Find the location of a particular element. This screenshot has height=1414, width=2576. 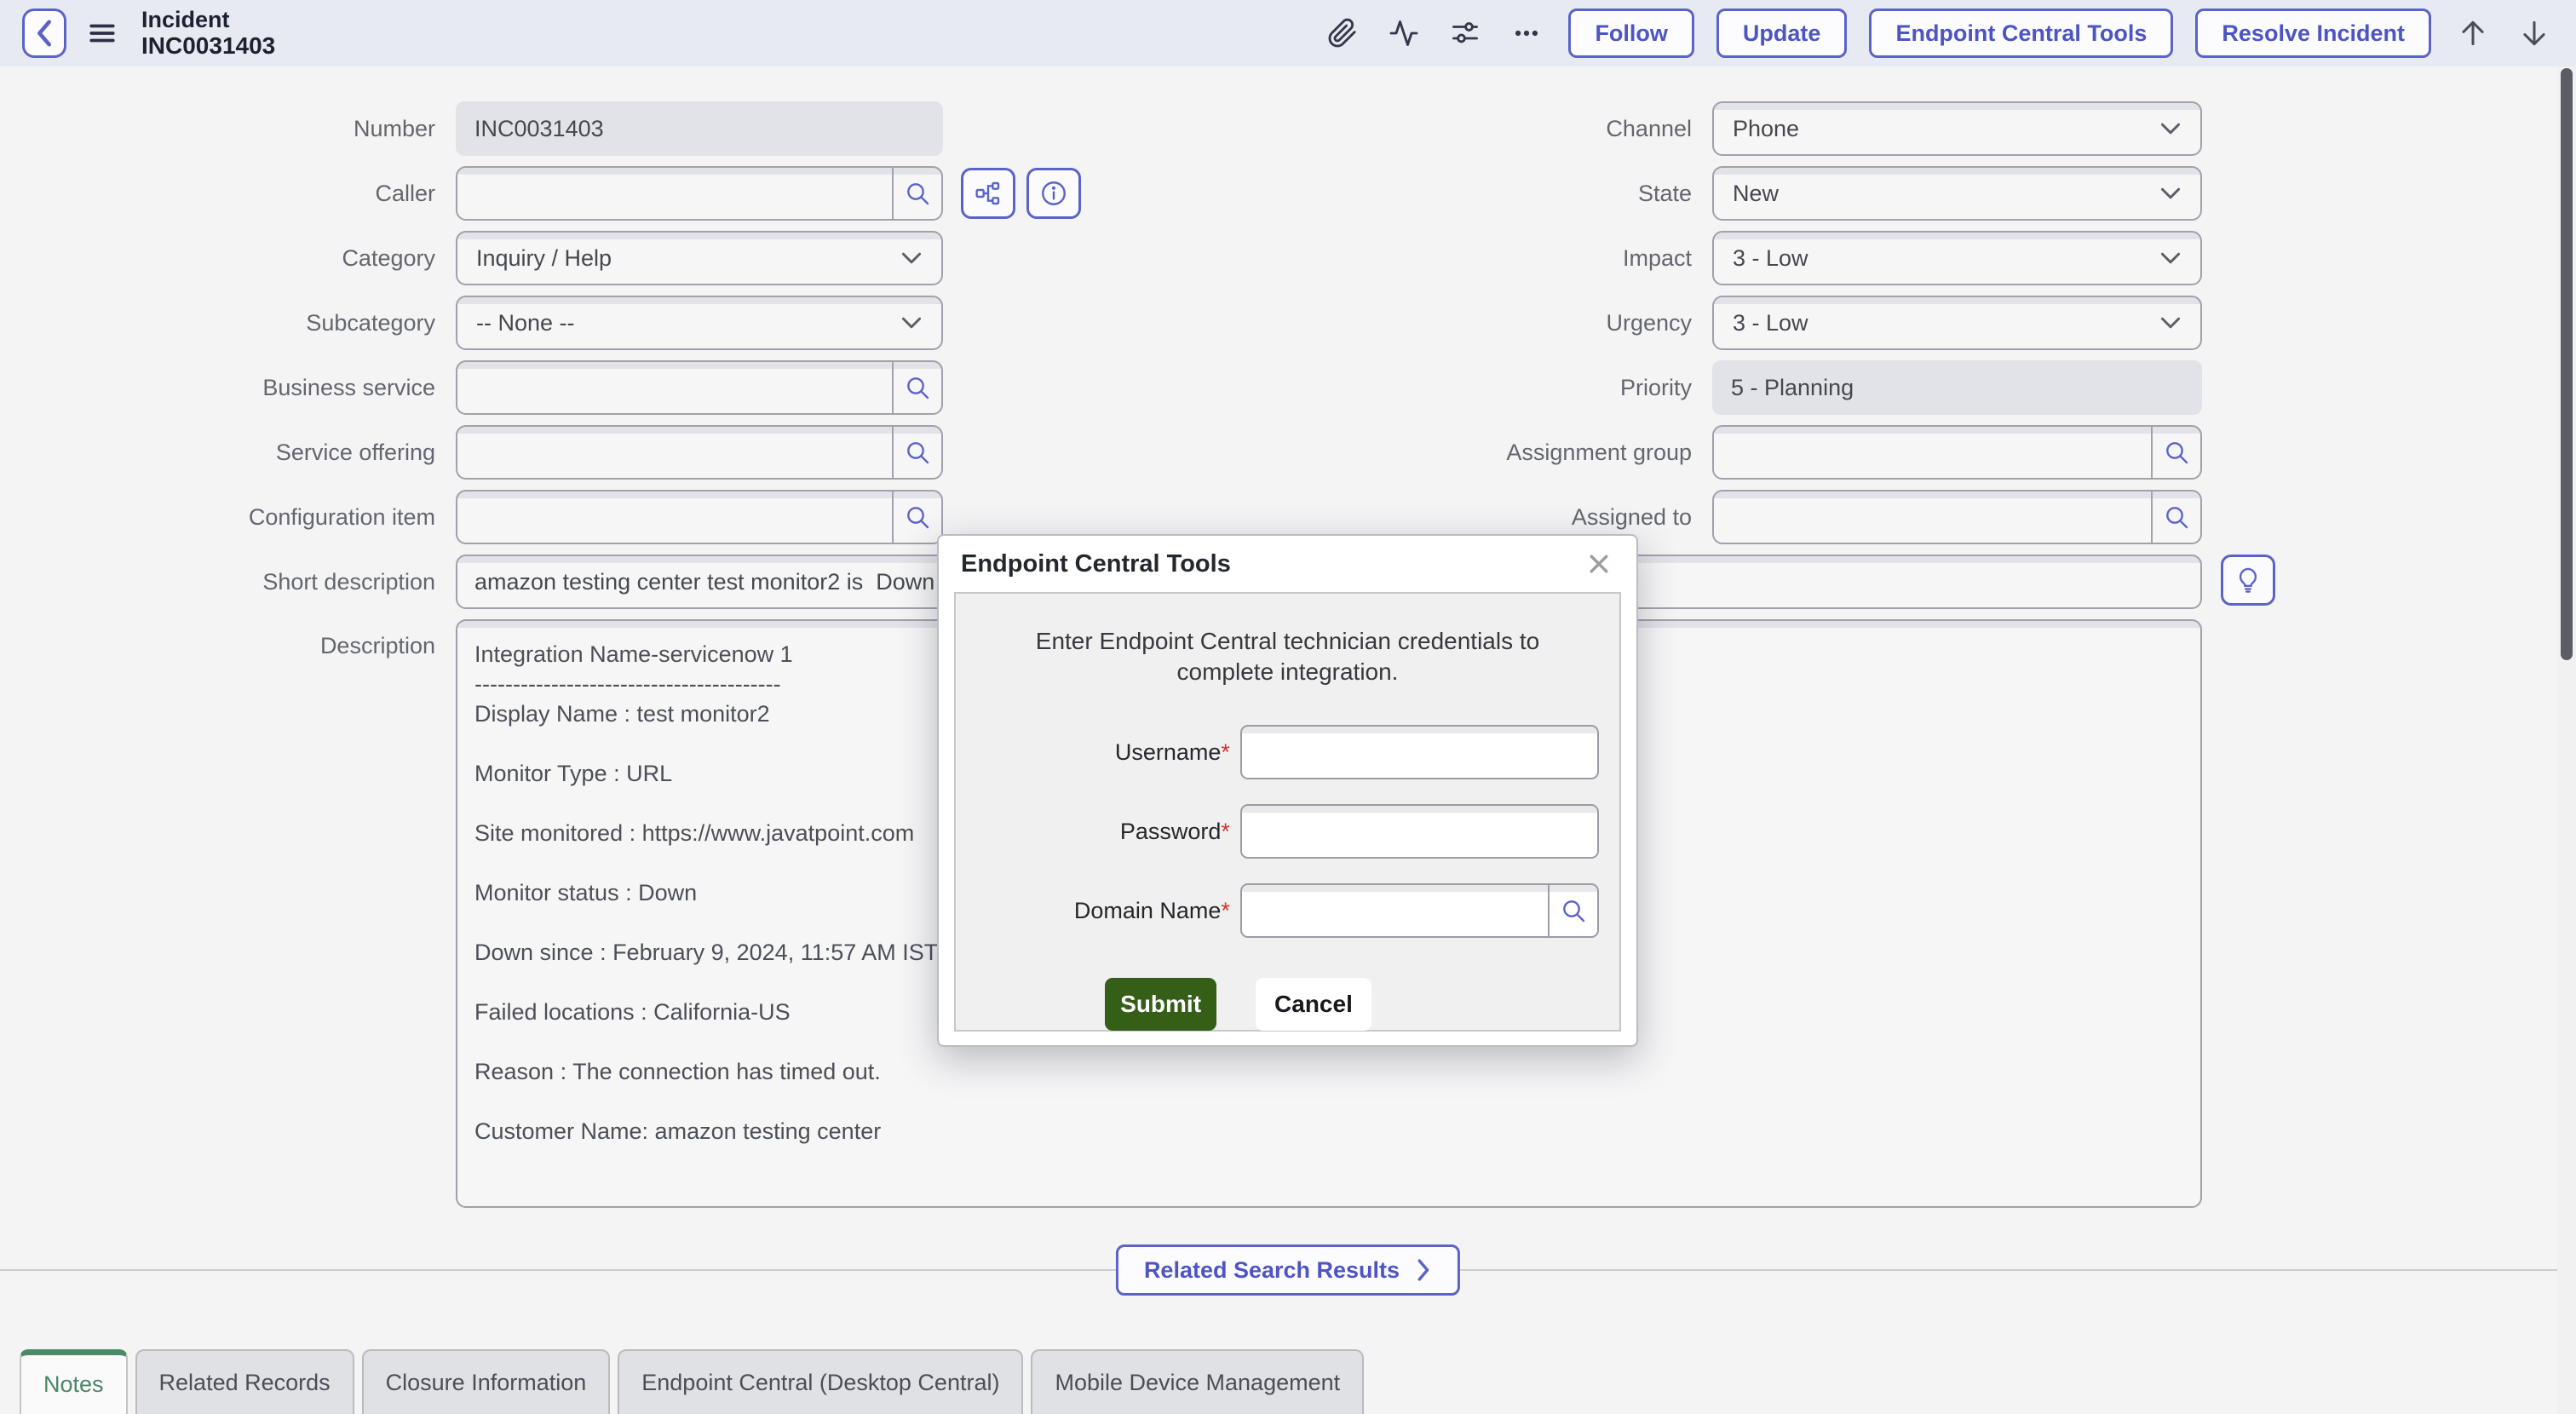

info-icon is located at coordinates (1054, 193).